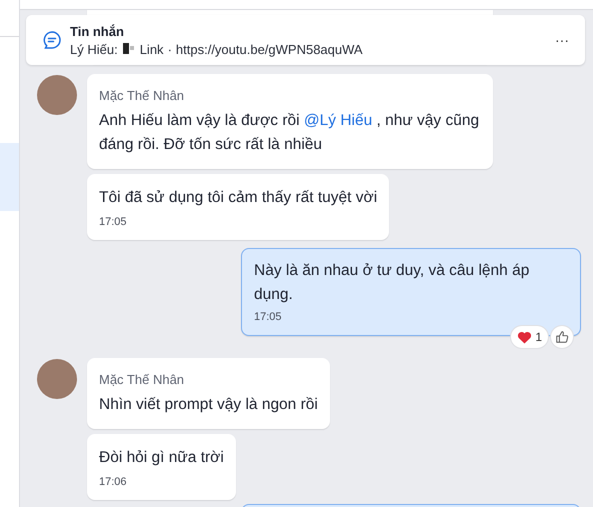 Image resolution: width=593 pixels, height=507 pixels. What do you see at coordinates (9, 177) in the screenshot?
I see `selected-conversation-highlight` at bounding box center [9, 177].